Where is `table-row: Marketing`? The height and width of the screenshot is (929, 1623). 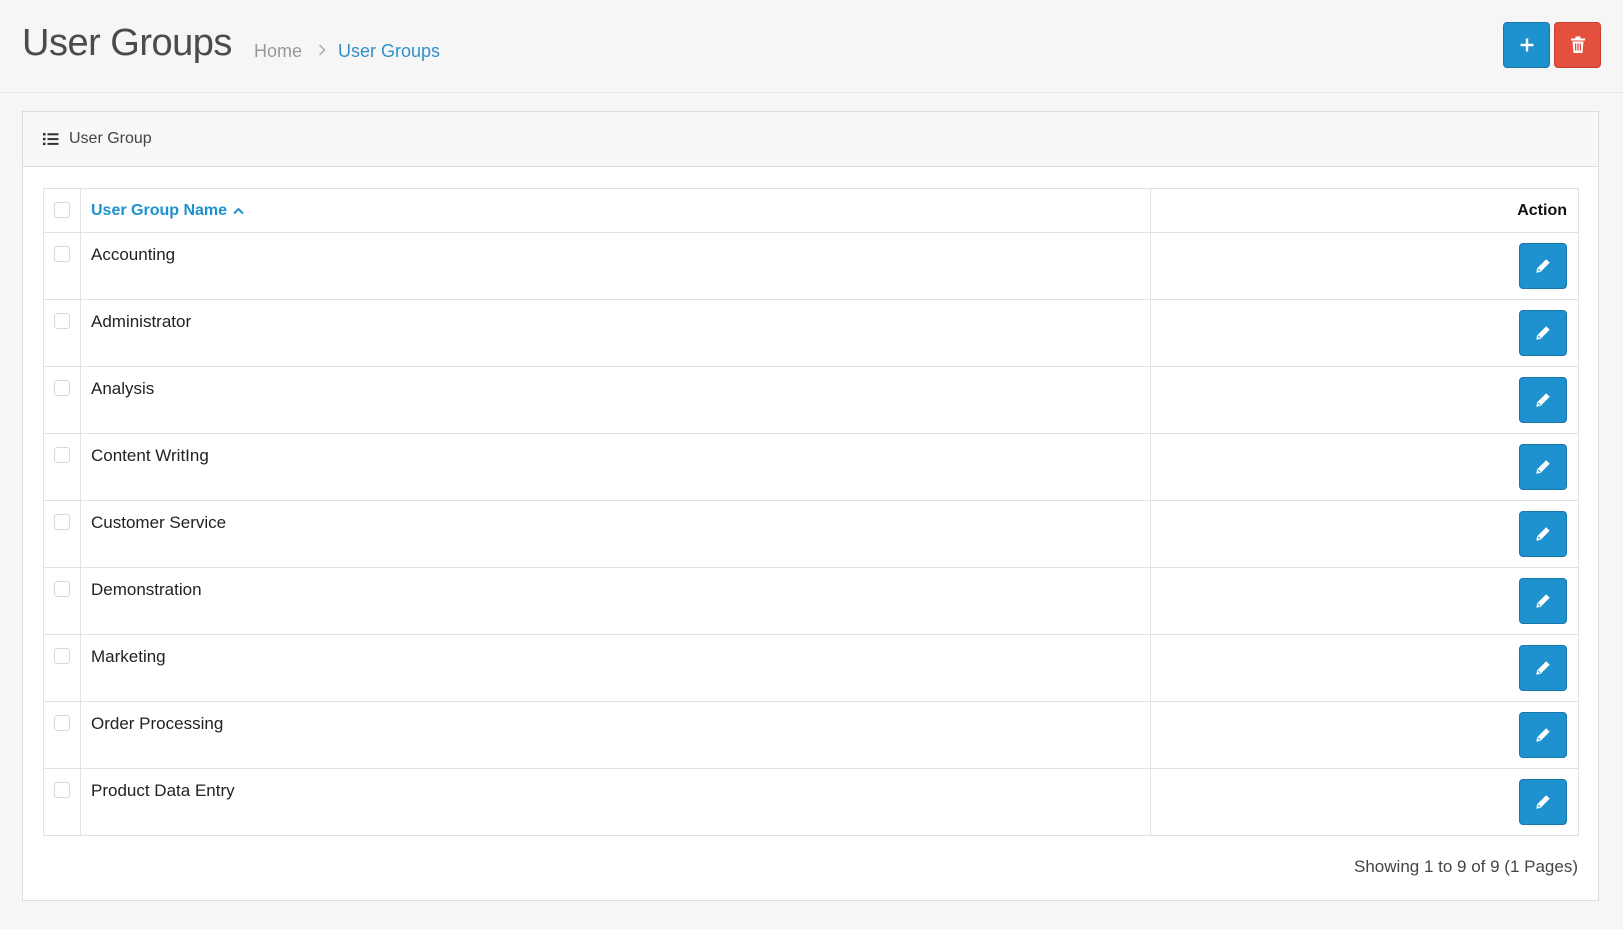
table-row: Marketing is located at coordinates (811, 668).